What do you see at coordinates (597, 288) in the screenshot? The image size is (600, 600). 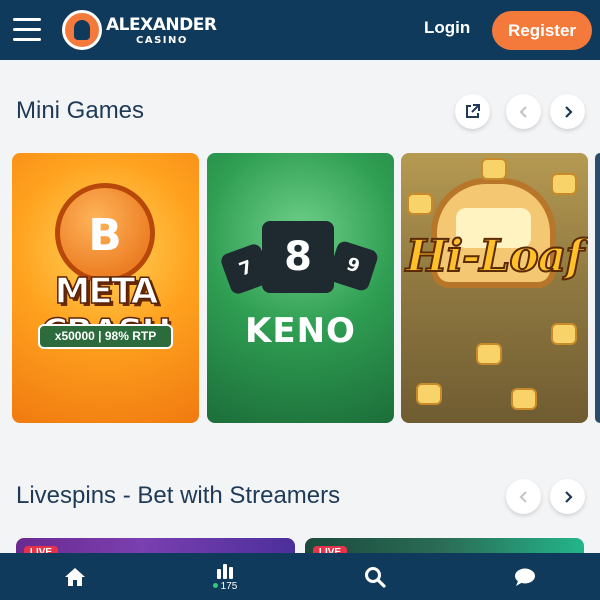 I see `game-card-partial` at bounding box center [597, 288].